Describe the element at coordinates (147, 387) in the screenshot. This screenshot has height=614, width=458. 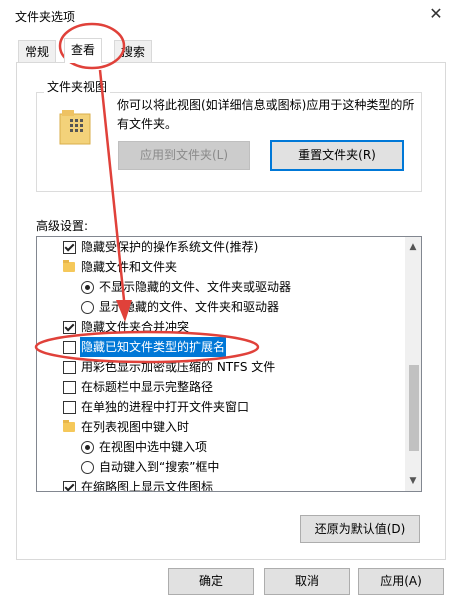
I see `tree-item-label: 在标题栏中显示完整路径` at that location.